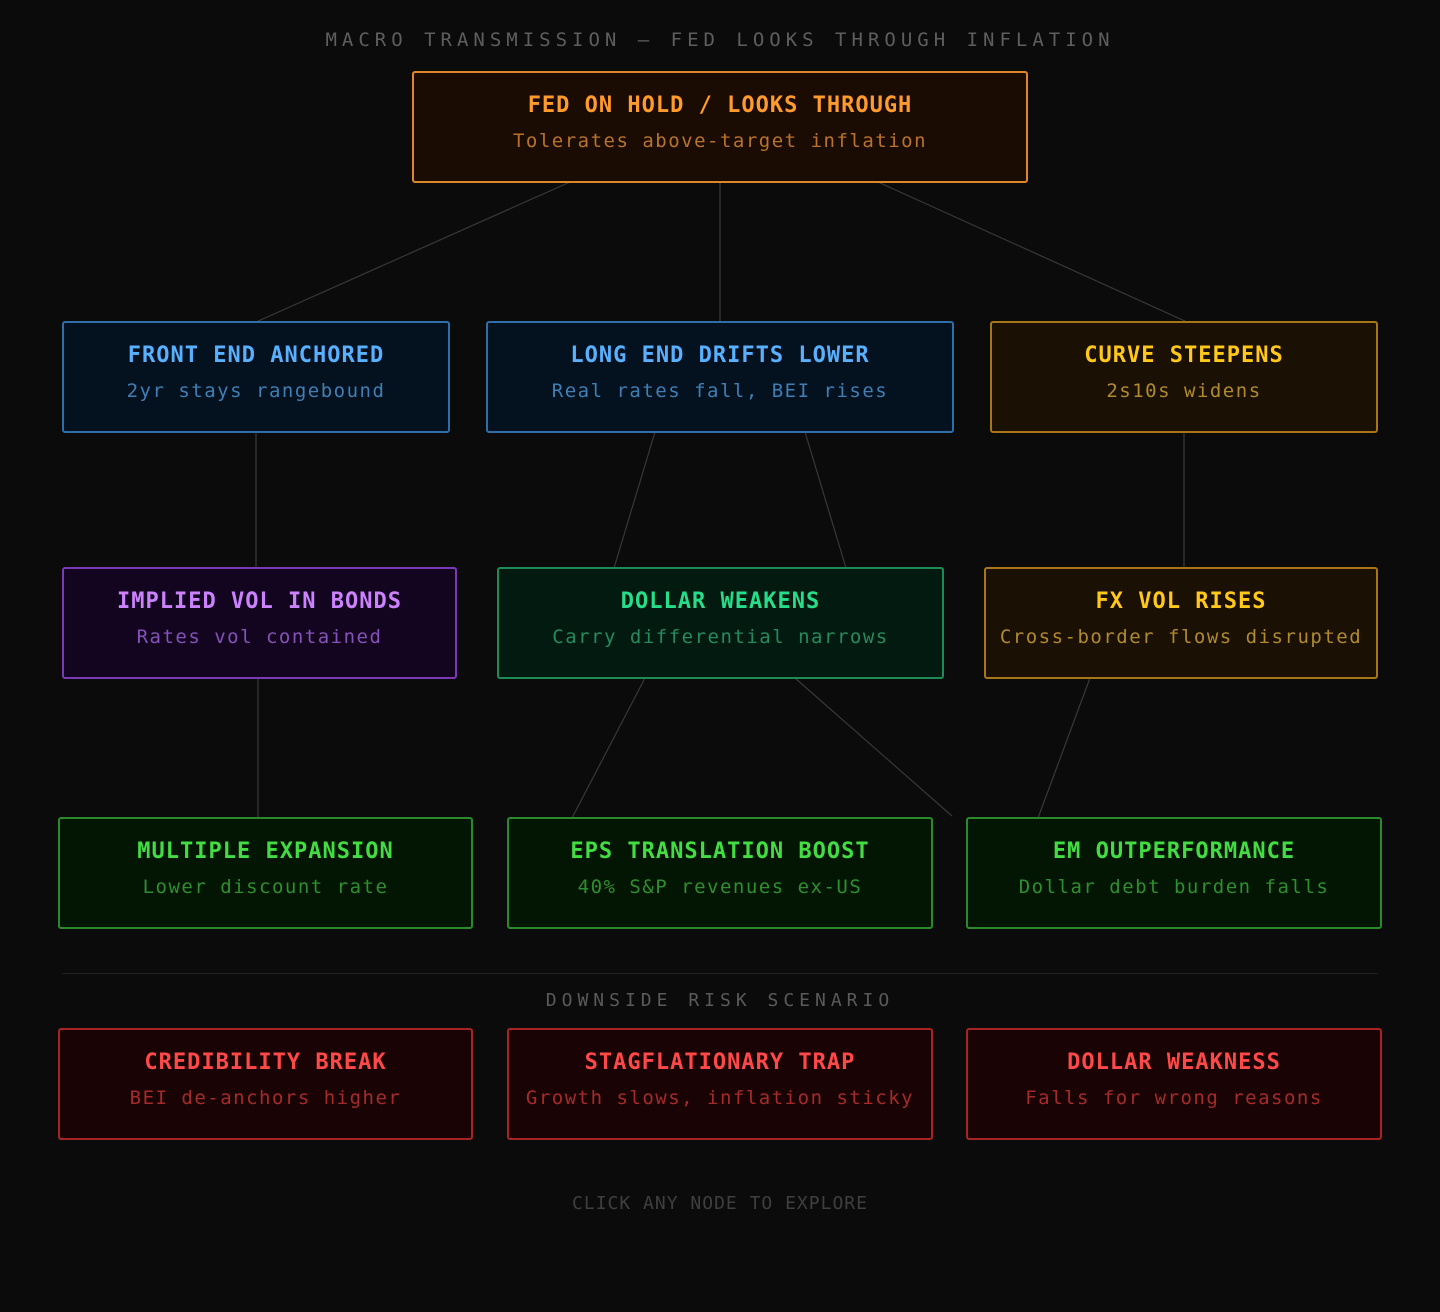 Image resolution: width=1440 pixels, height=1312 pixels. I want to click on node-curve-steepens: CURVE STEEPENS 2s10s widens, so click(1184, 377).